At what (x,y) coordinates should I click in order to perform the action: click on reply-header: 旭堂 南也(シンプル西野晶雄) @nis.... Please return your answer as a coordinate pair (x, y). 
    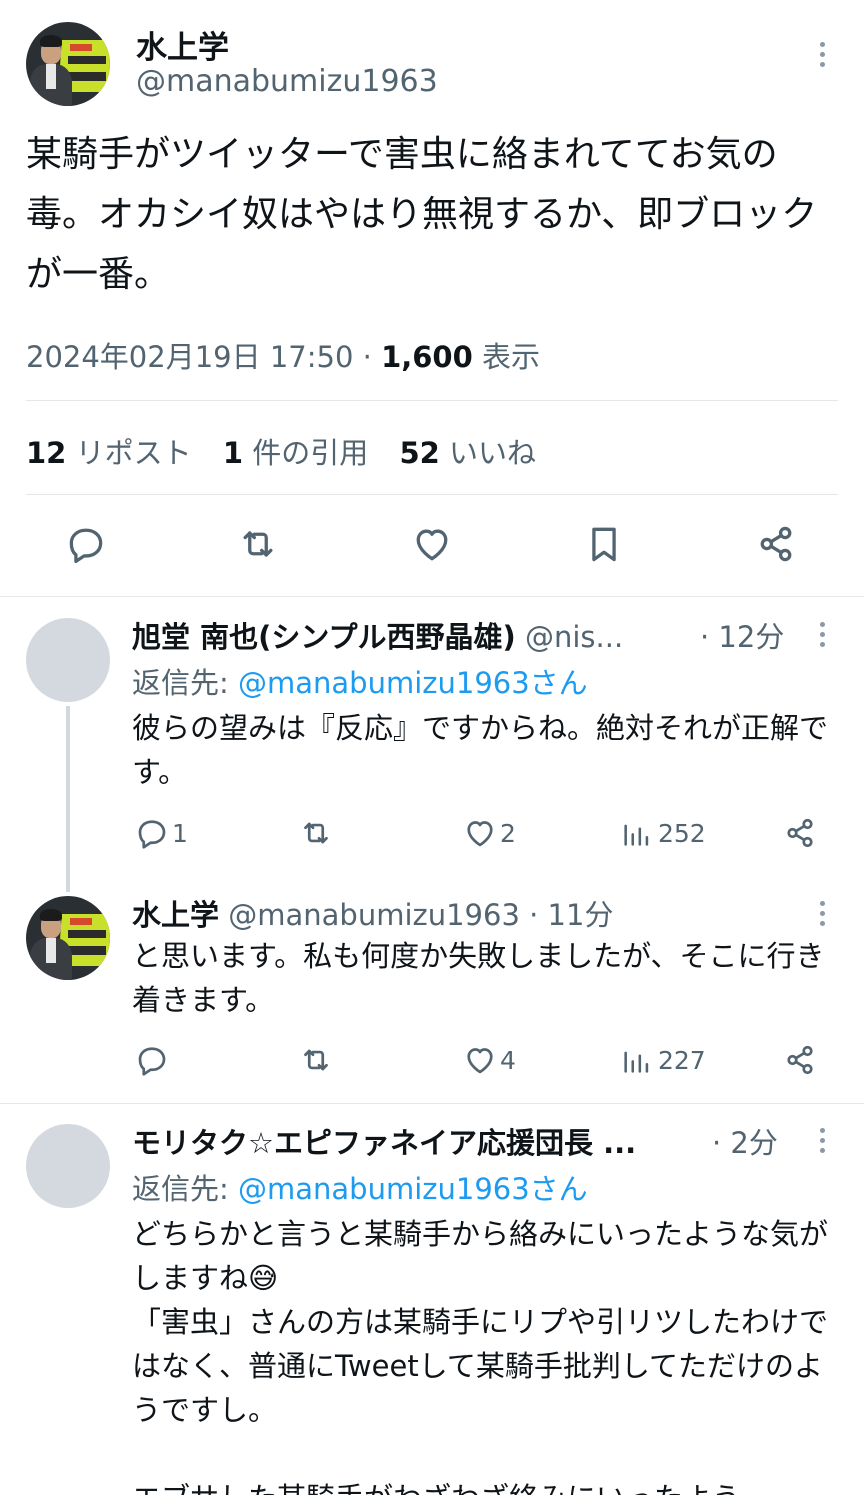
    Looking at the image, I should click on (377, 635).